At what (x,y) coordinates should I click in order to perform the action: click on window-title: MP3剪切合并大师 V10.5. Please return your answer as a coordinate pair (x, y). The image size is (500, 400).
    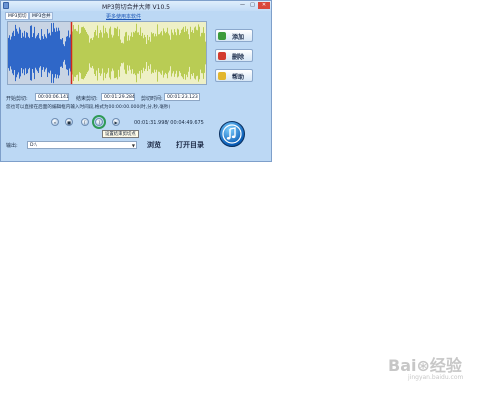
    Looking at the image, I should click on (136, 7).